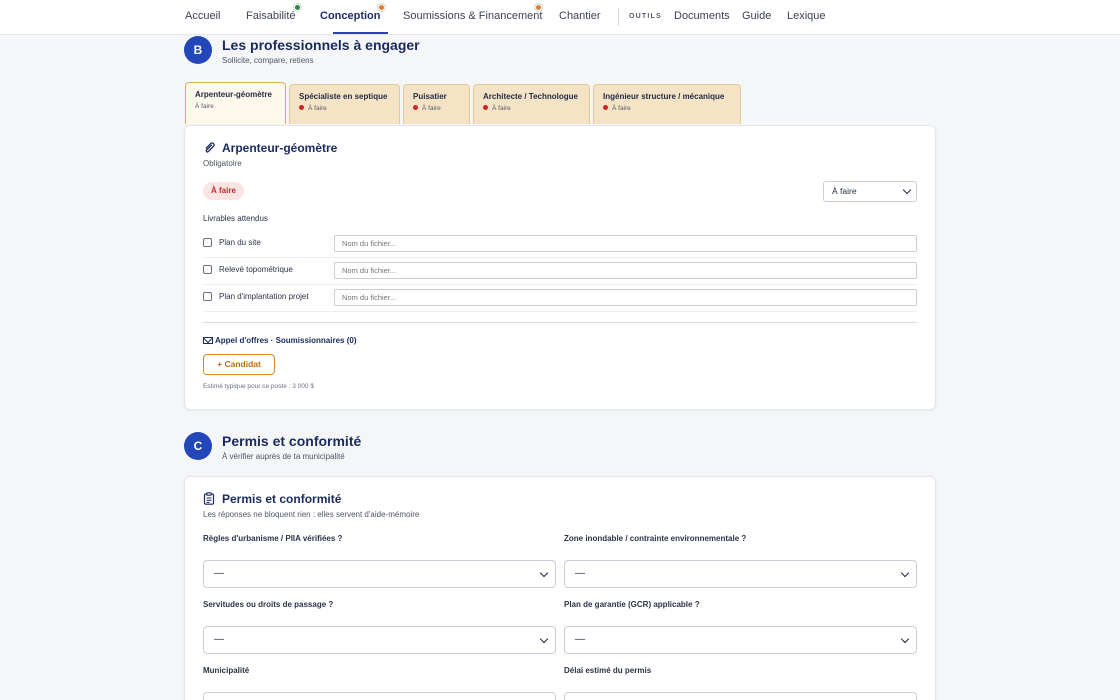 Image resolution: width=1120 pixels, height=700 pixels. What do you see at coordinates (271, 17) in the screenshot?
I see `nav-item-faisabilite: Faisabilité` at bounding box center [271, 17].